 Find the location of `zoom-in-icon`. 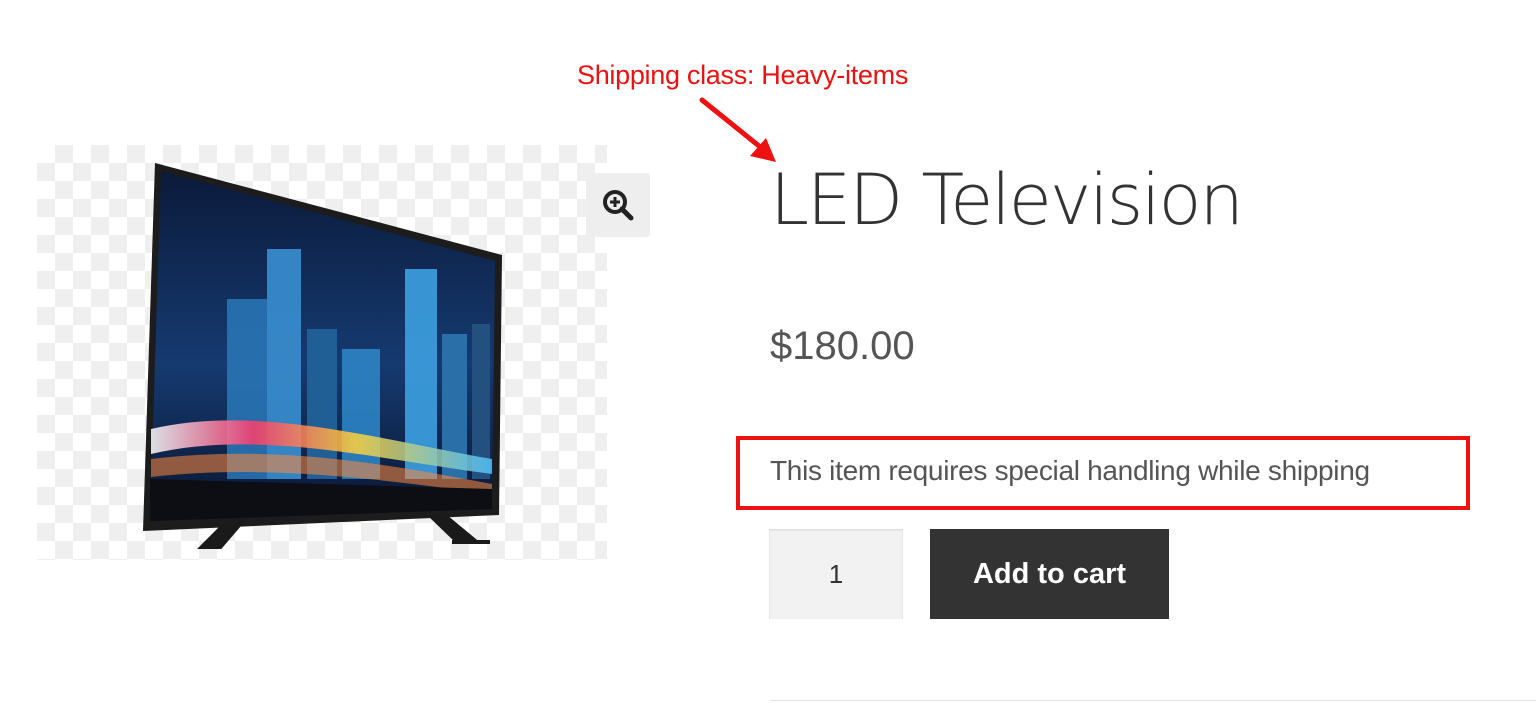

zoom-in-icon is located at coordinates (618, 205).